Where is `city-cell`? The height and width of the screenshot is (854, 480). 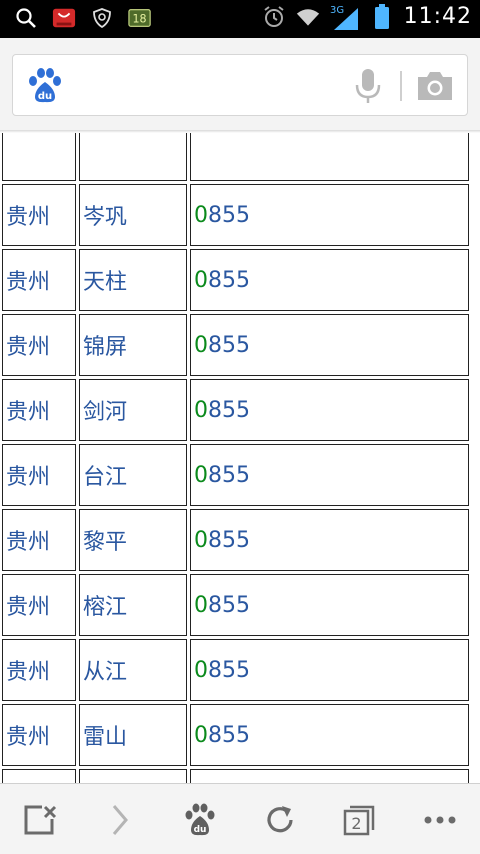
city-cell is located at coordinates (133, 157).